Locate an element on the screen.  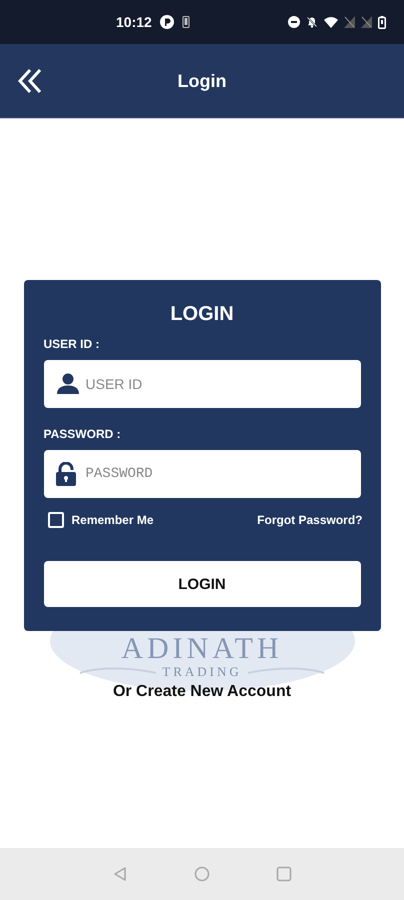
unlocked-padlock-icon is located at coordinates (66, 474).